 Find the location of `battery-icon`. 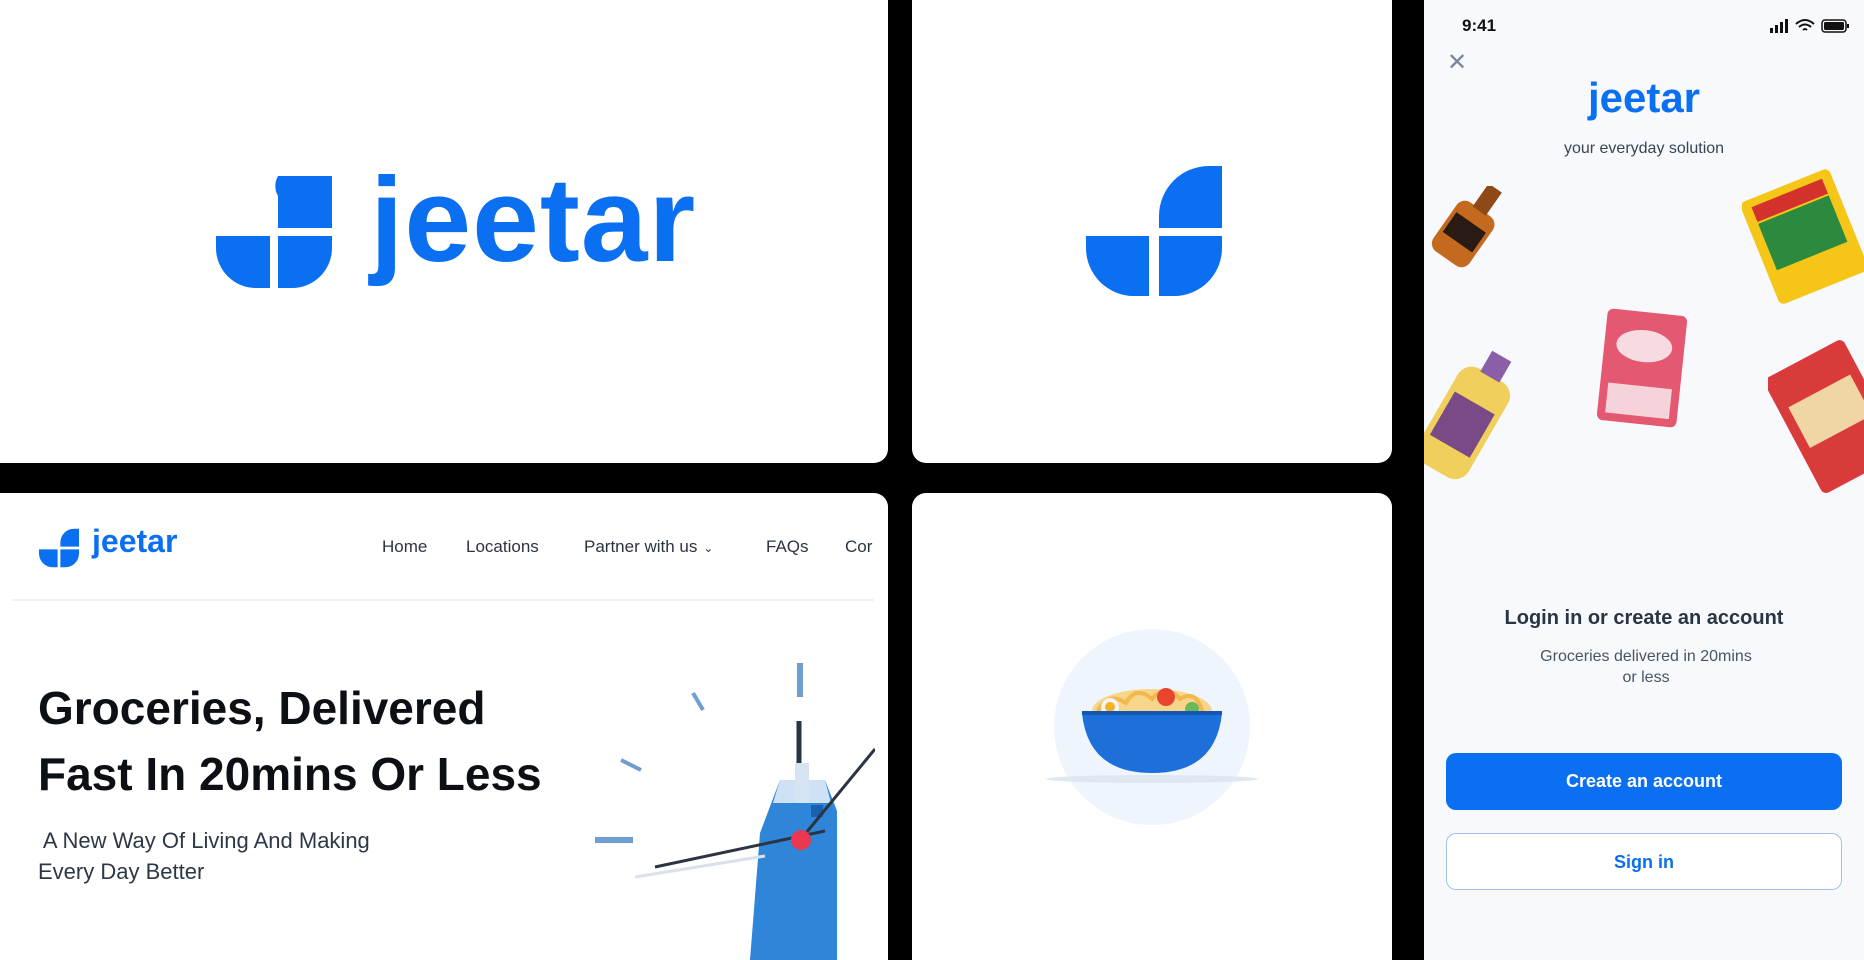

battery-icon is located at coordinates (1835, 26).